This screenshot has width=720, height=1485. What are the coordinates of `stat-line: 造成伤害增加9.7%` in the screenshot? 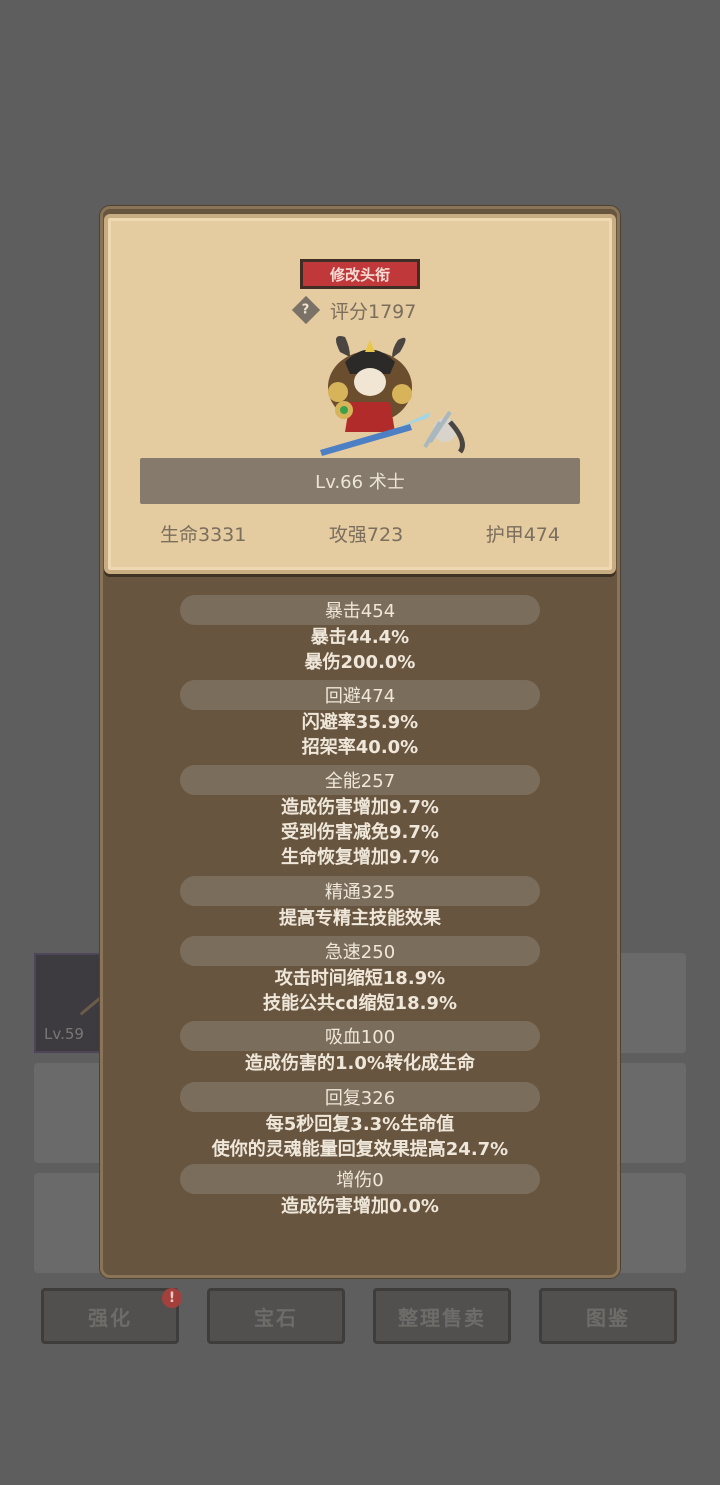 It's located at (360, 807).